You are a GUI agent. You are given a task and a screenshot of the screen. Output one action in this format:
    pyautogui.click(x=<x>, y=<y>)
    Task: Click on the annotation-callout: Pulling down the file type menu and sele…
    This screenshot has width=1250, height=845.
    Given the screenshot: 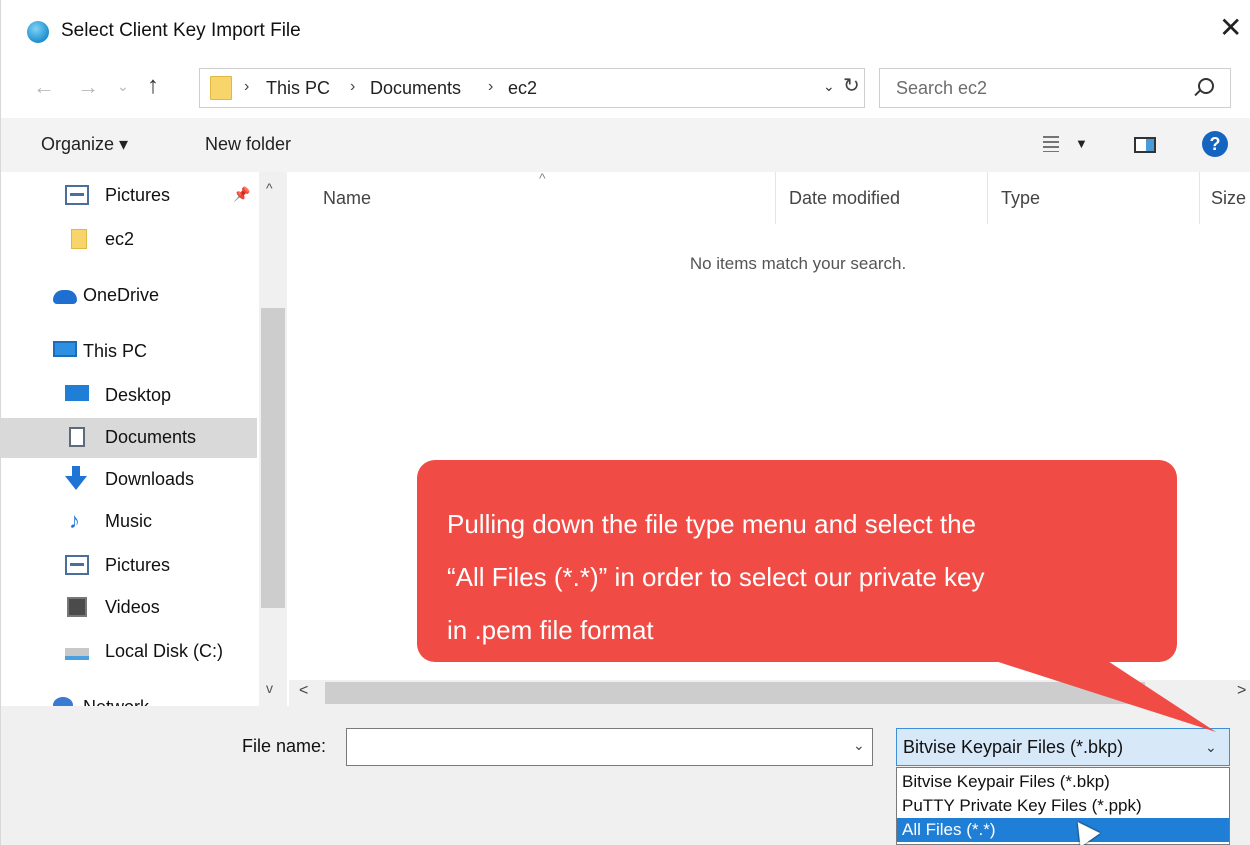 What is the action you would take?
    pyautogui.click(x=797, y=561)
    